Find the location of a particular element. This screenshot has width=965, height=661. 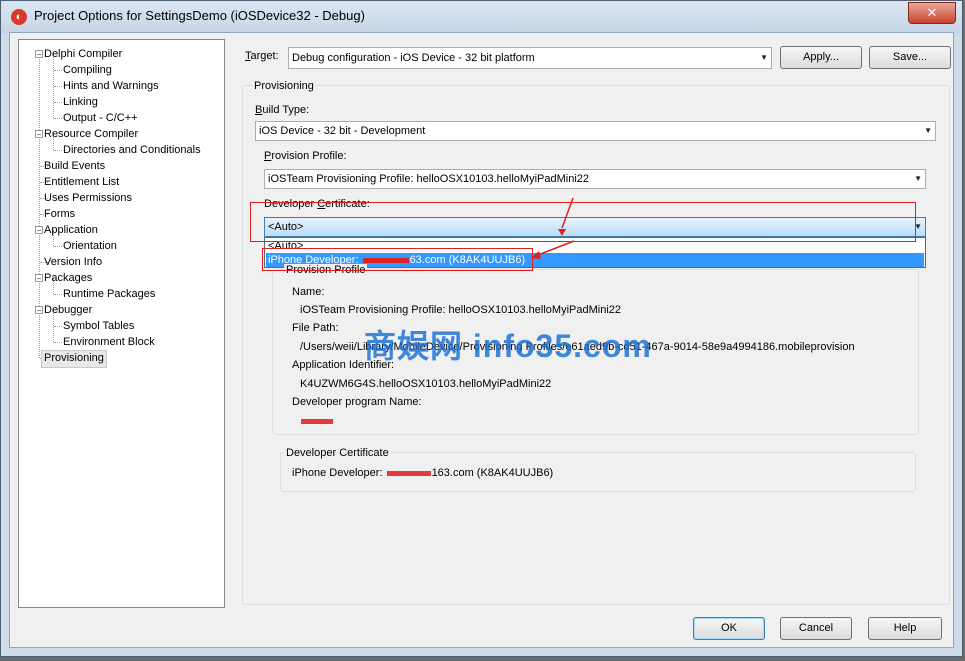

build-type-label: Build Type: is located at coordinates (282, 110).